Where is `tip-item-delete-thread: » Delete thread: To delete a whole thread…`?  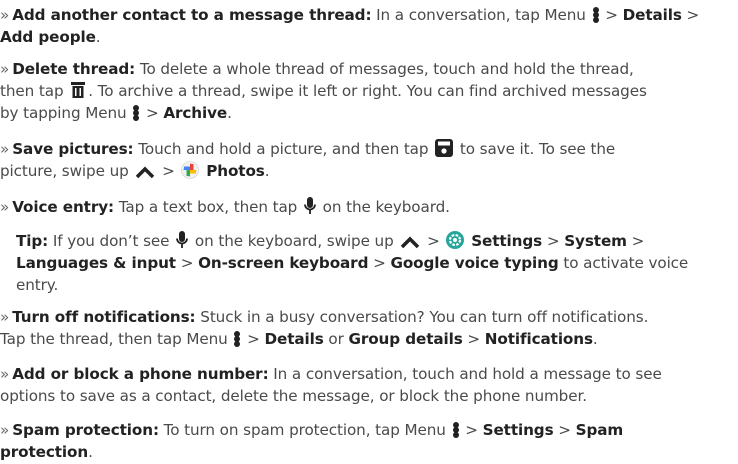
tip-item-delete-thread: » Delete thread: To delete a whole thread… is located at coordinates (369, 91).